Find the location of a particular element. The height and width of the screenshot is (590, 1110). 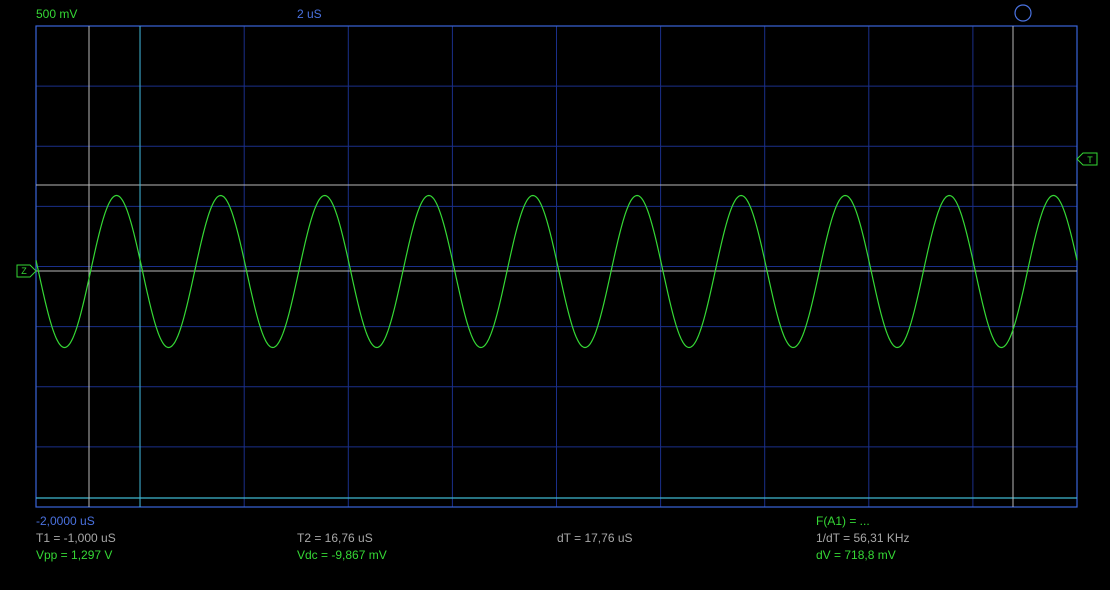

delta-time-readout: dT = 17,76 uS is located at coordinates (595, 538).